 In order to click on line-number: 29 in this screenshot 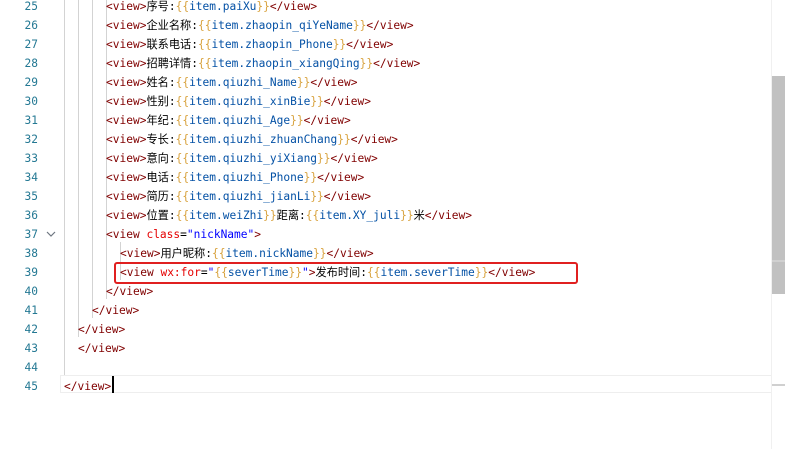, I will do `click(31, 82)`.